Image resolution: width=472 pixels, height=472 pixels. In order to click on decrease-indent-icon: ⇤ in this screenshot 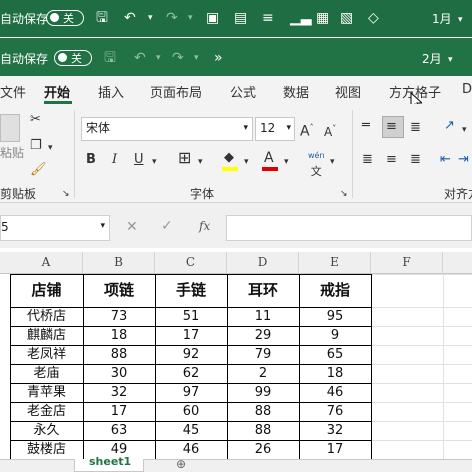, I will do `click(445, 160)`.